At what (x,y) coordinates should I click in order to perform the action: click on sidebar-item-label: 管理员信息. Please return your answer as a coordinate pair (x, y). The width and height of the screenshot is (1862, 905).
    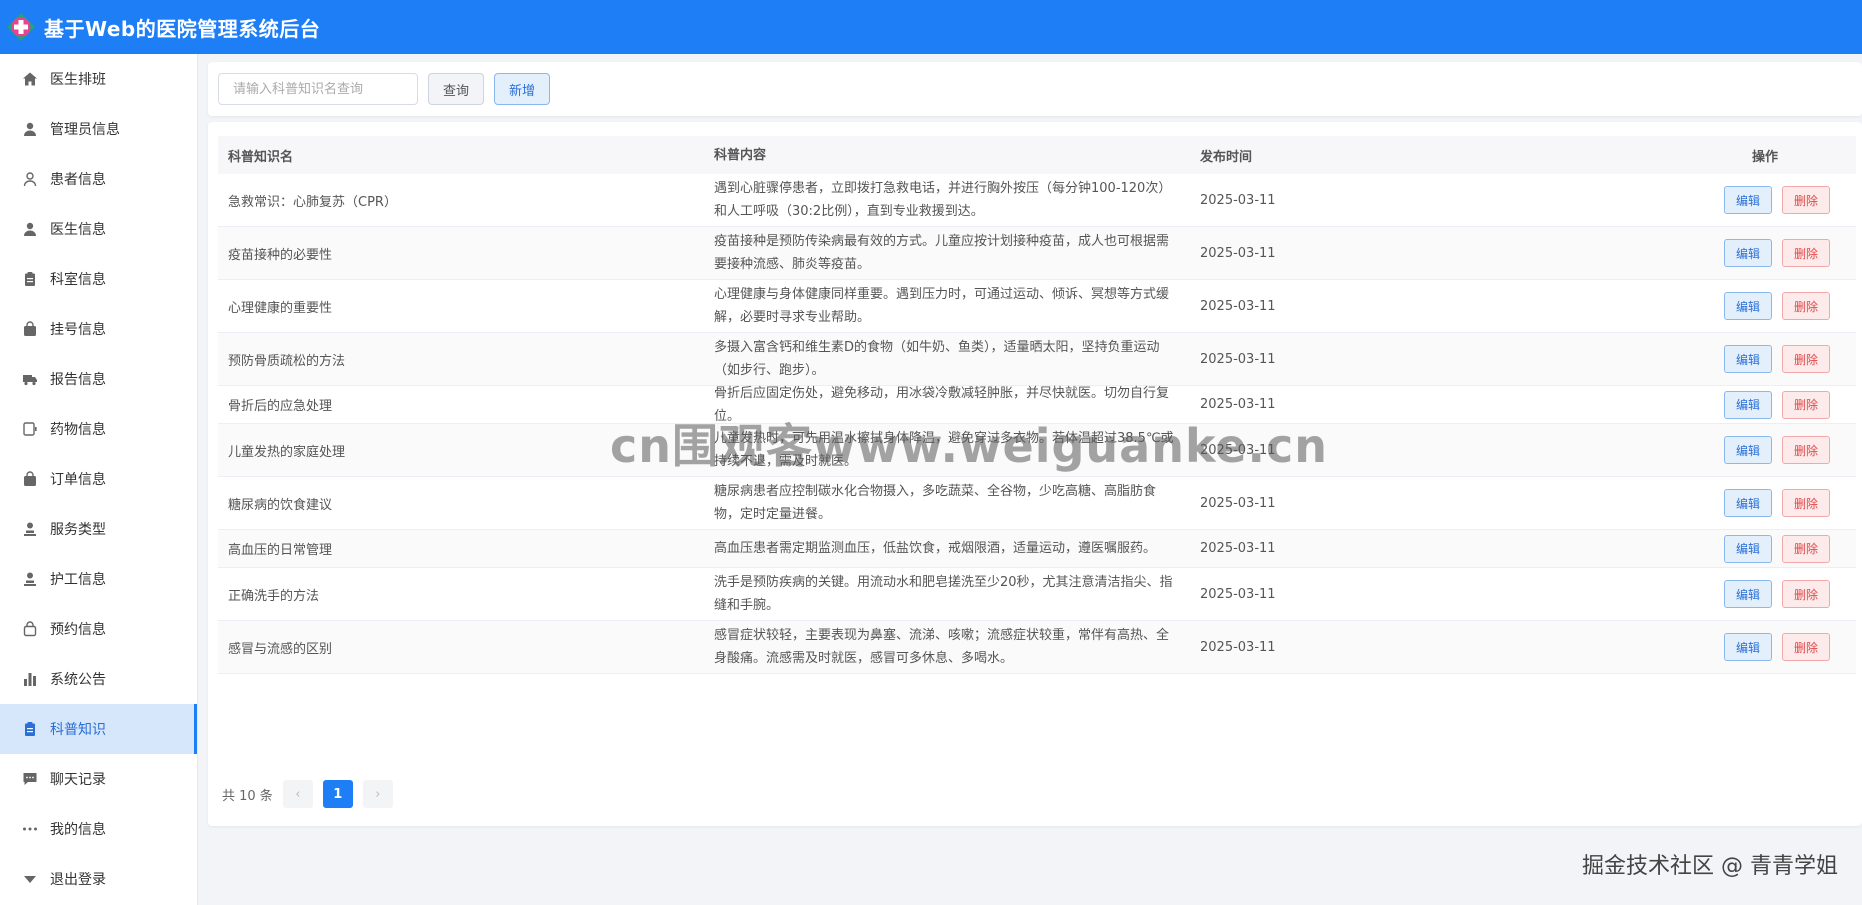
    Looking at the image, I should click on (85, 130).